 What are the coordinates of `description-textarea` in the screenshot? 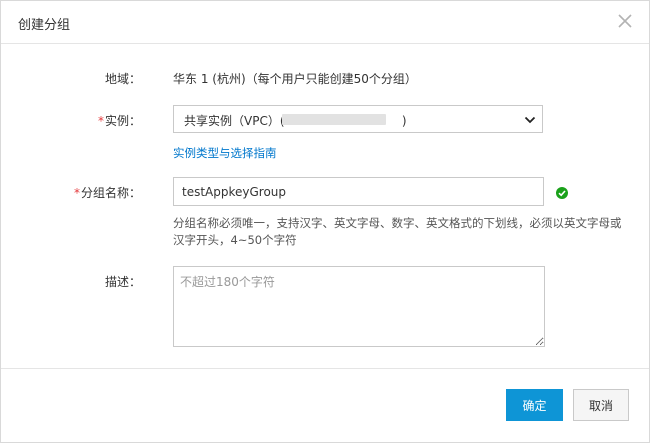 It's located at (359, 306).